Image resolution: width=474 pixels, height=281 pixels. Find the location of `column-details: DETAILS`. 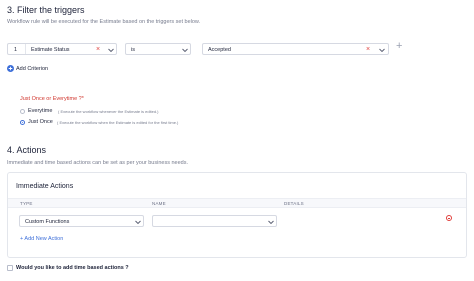

column-details: DETAILS is located at coordinates (294, 203).